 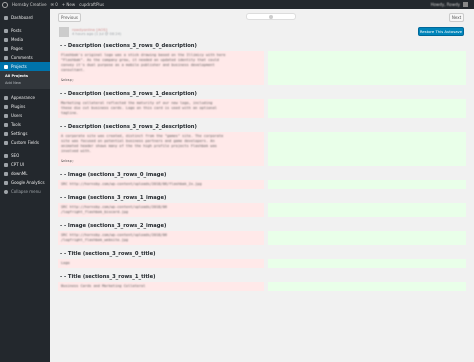 I want to click on sidebar-item-pages: Pages, so click(x=25, y=48).